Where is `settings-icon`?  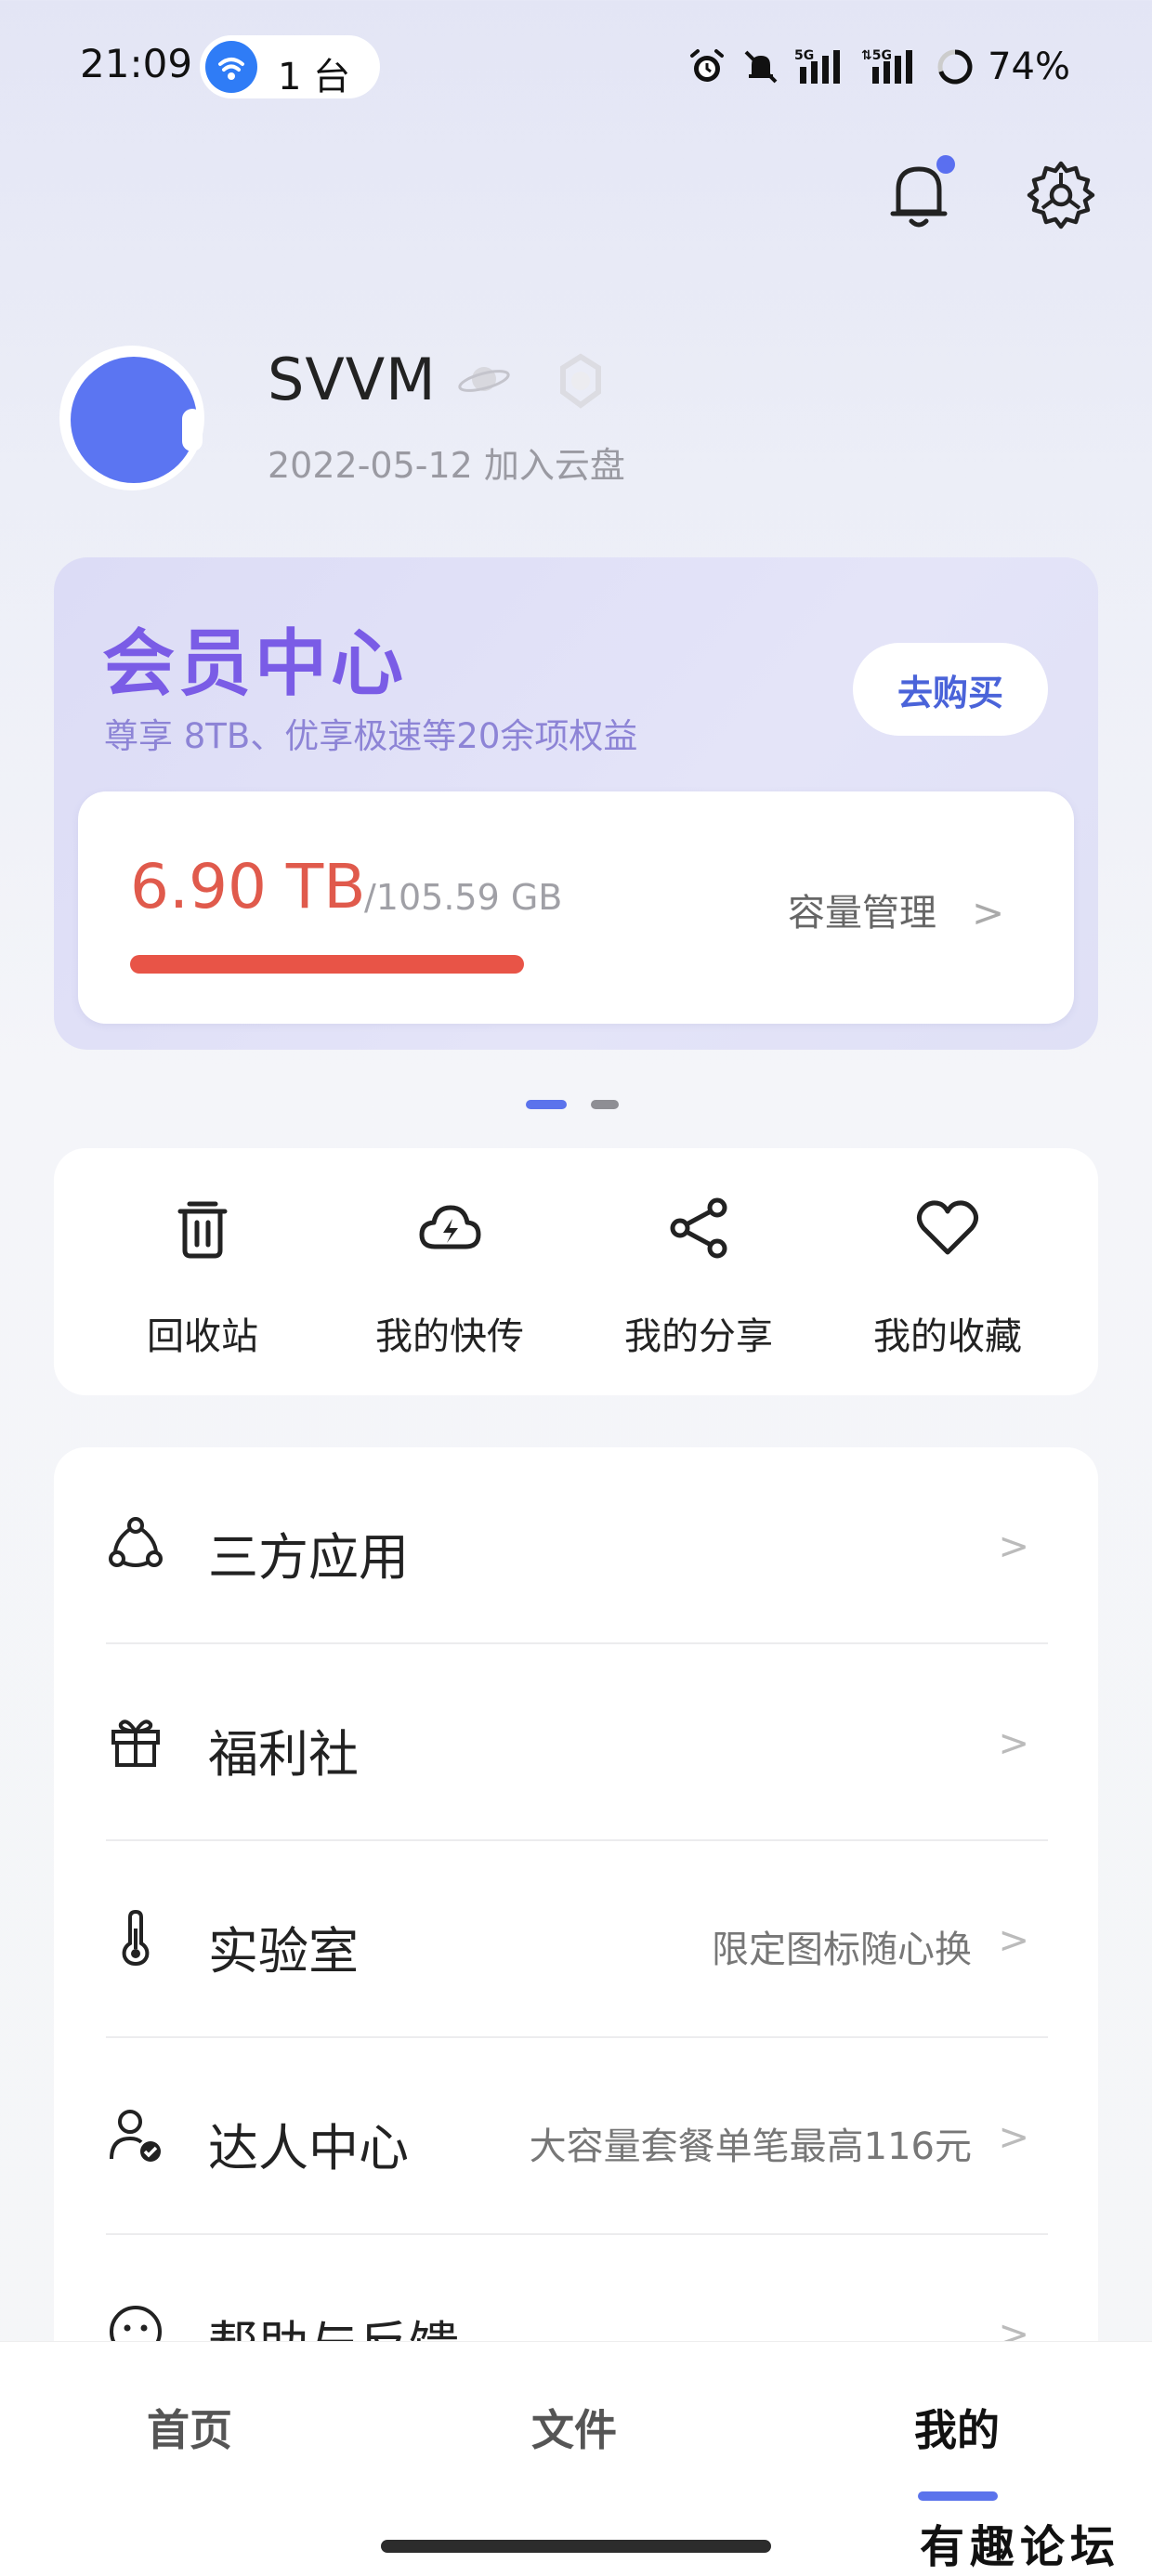
settings-icon is located at coordinates (1061, 195).